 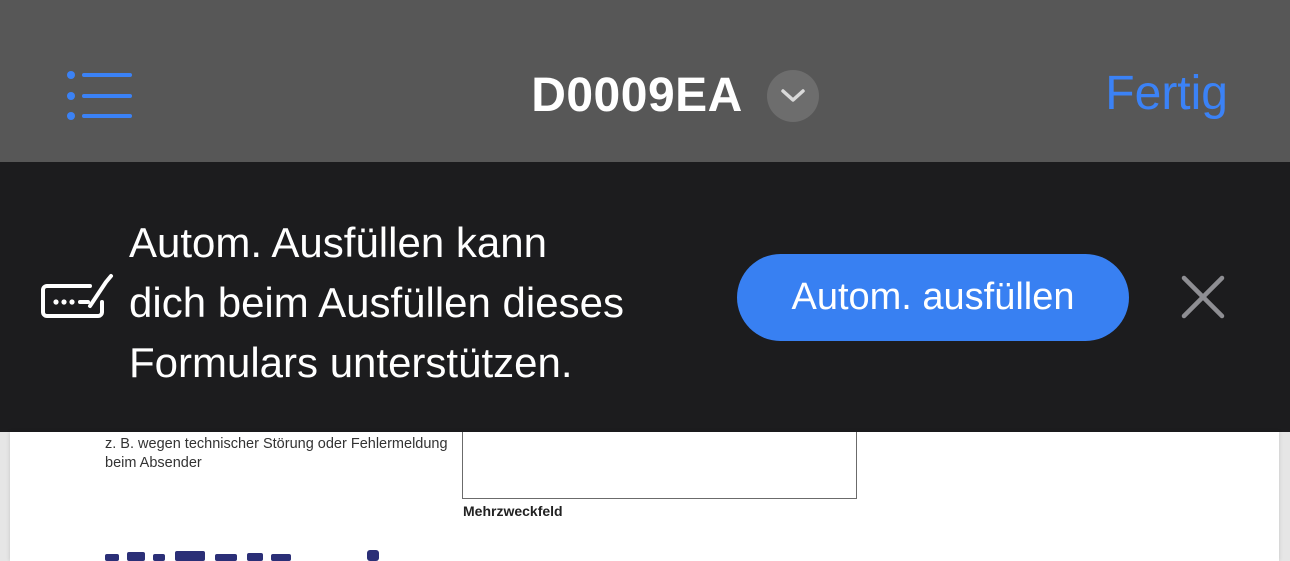 I want to click on document-title: D0009EA, so click(x=637, y=95).